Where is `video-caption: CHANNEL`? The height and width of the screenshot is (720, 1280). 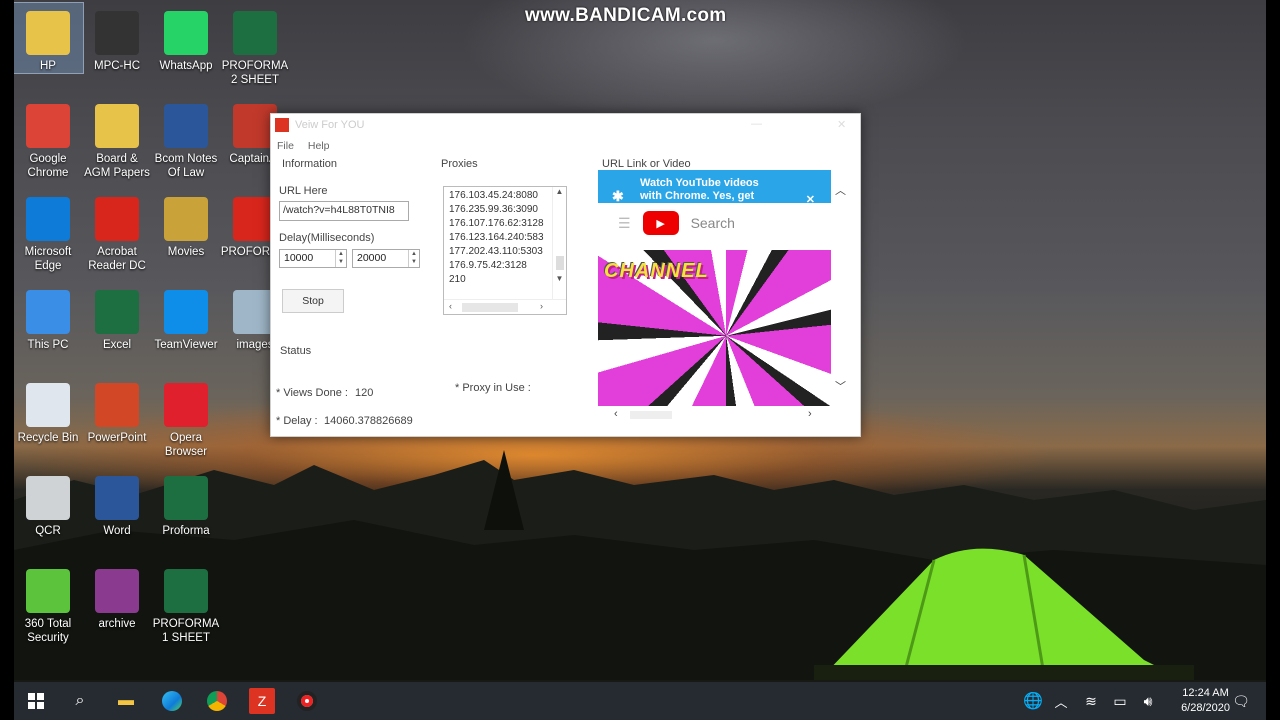 video-caption: CHANNEL is located at coordinates (656, 271).